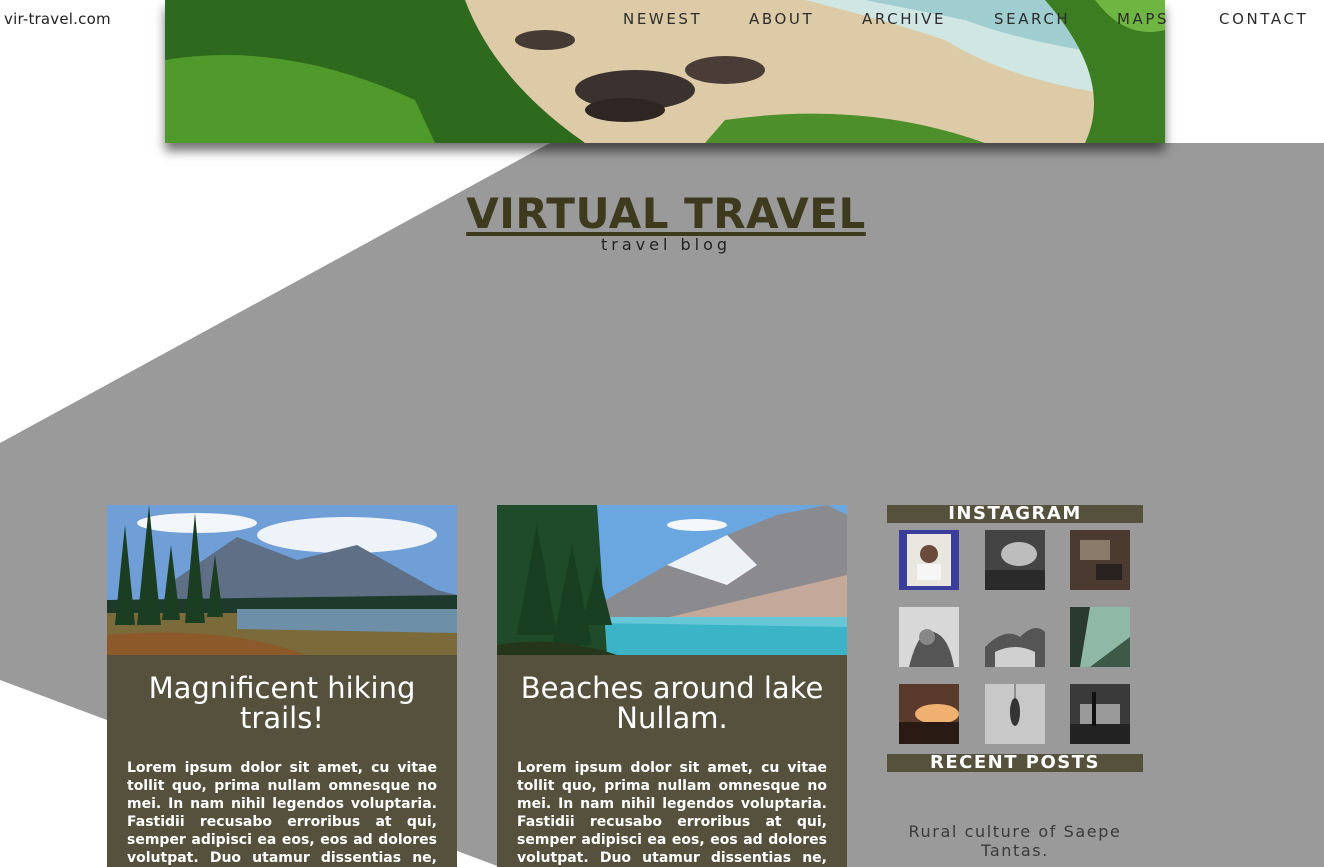  What do you see at coordinates (781, 19) in the screenshot?
I see `nav-about: ABOUT` at bounding box center [781, 19].